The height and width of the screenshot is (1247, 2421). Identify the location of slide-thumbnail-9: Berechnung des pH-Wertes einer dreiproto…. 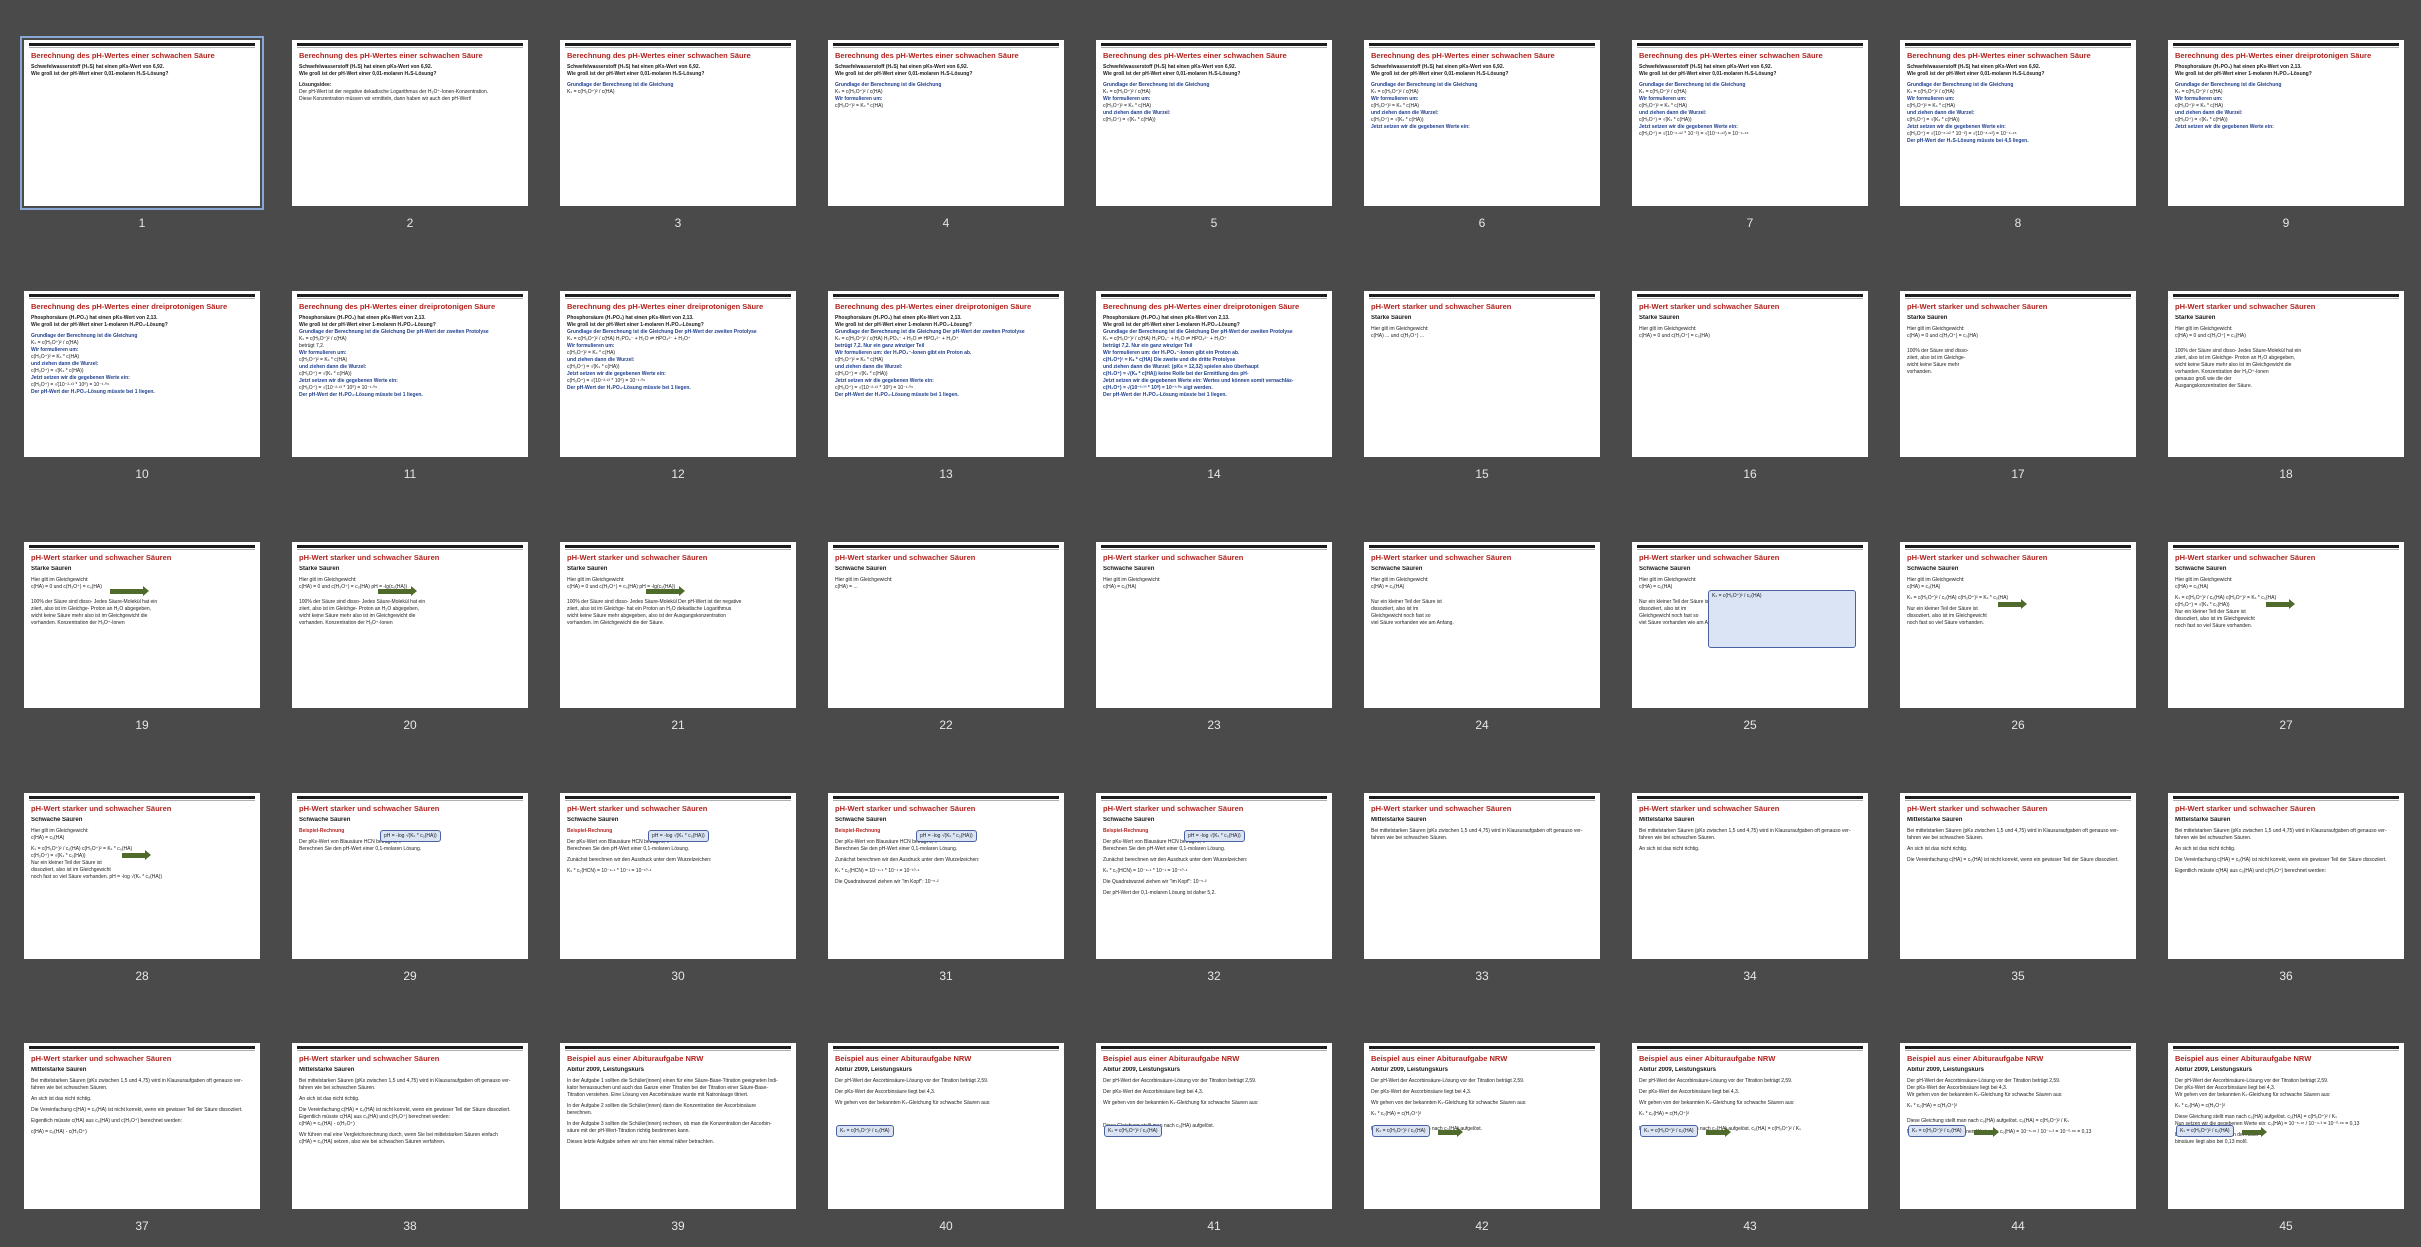
(2286, 135).